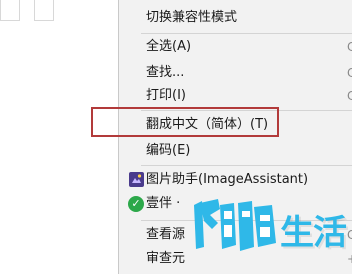 The image size is (352, 274). I want to click on check-icon: ✓, so click(136, 204).